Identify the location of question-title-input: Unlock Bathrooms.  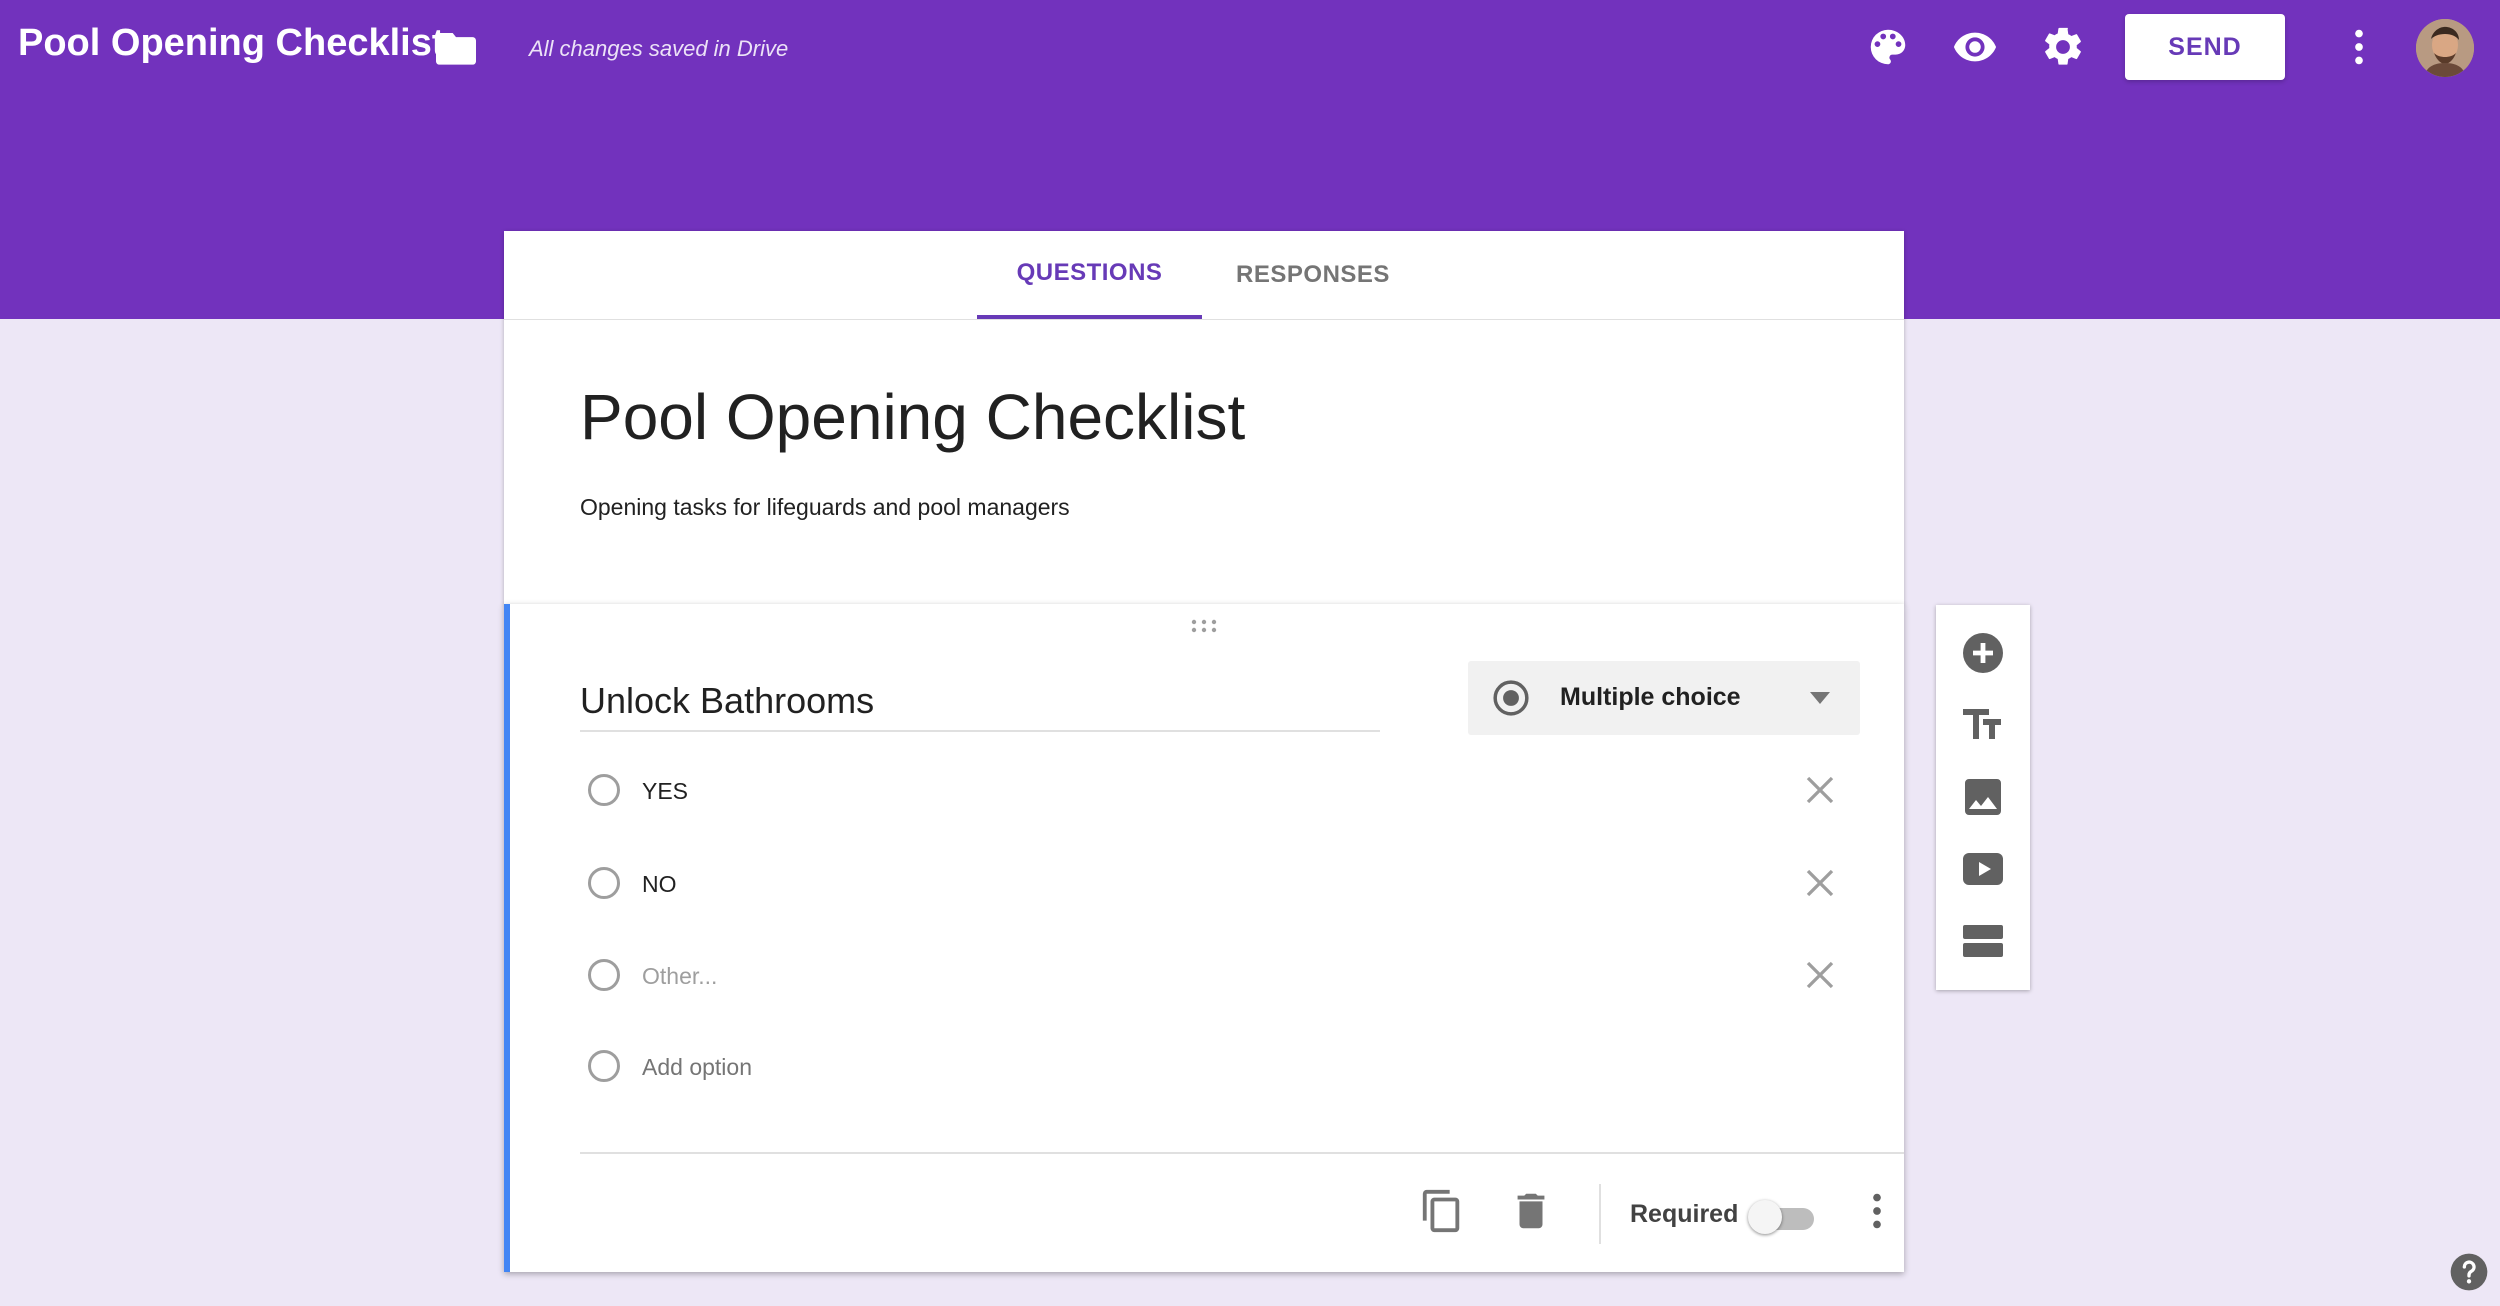
(980, 706).